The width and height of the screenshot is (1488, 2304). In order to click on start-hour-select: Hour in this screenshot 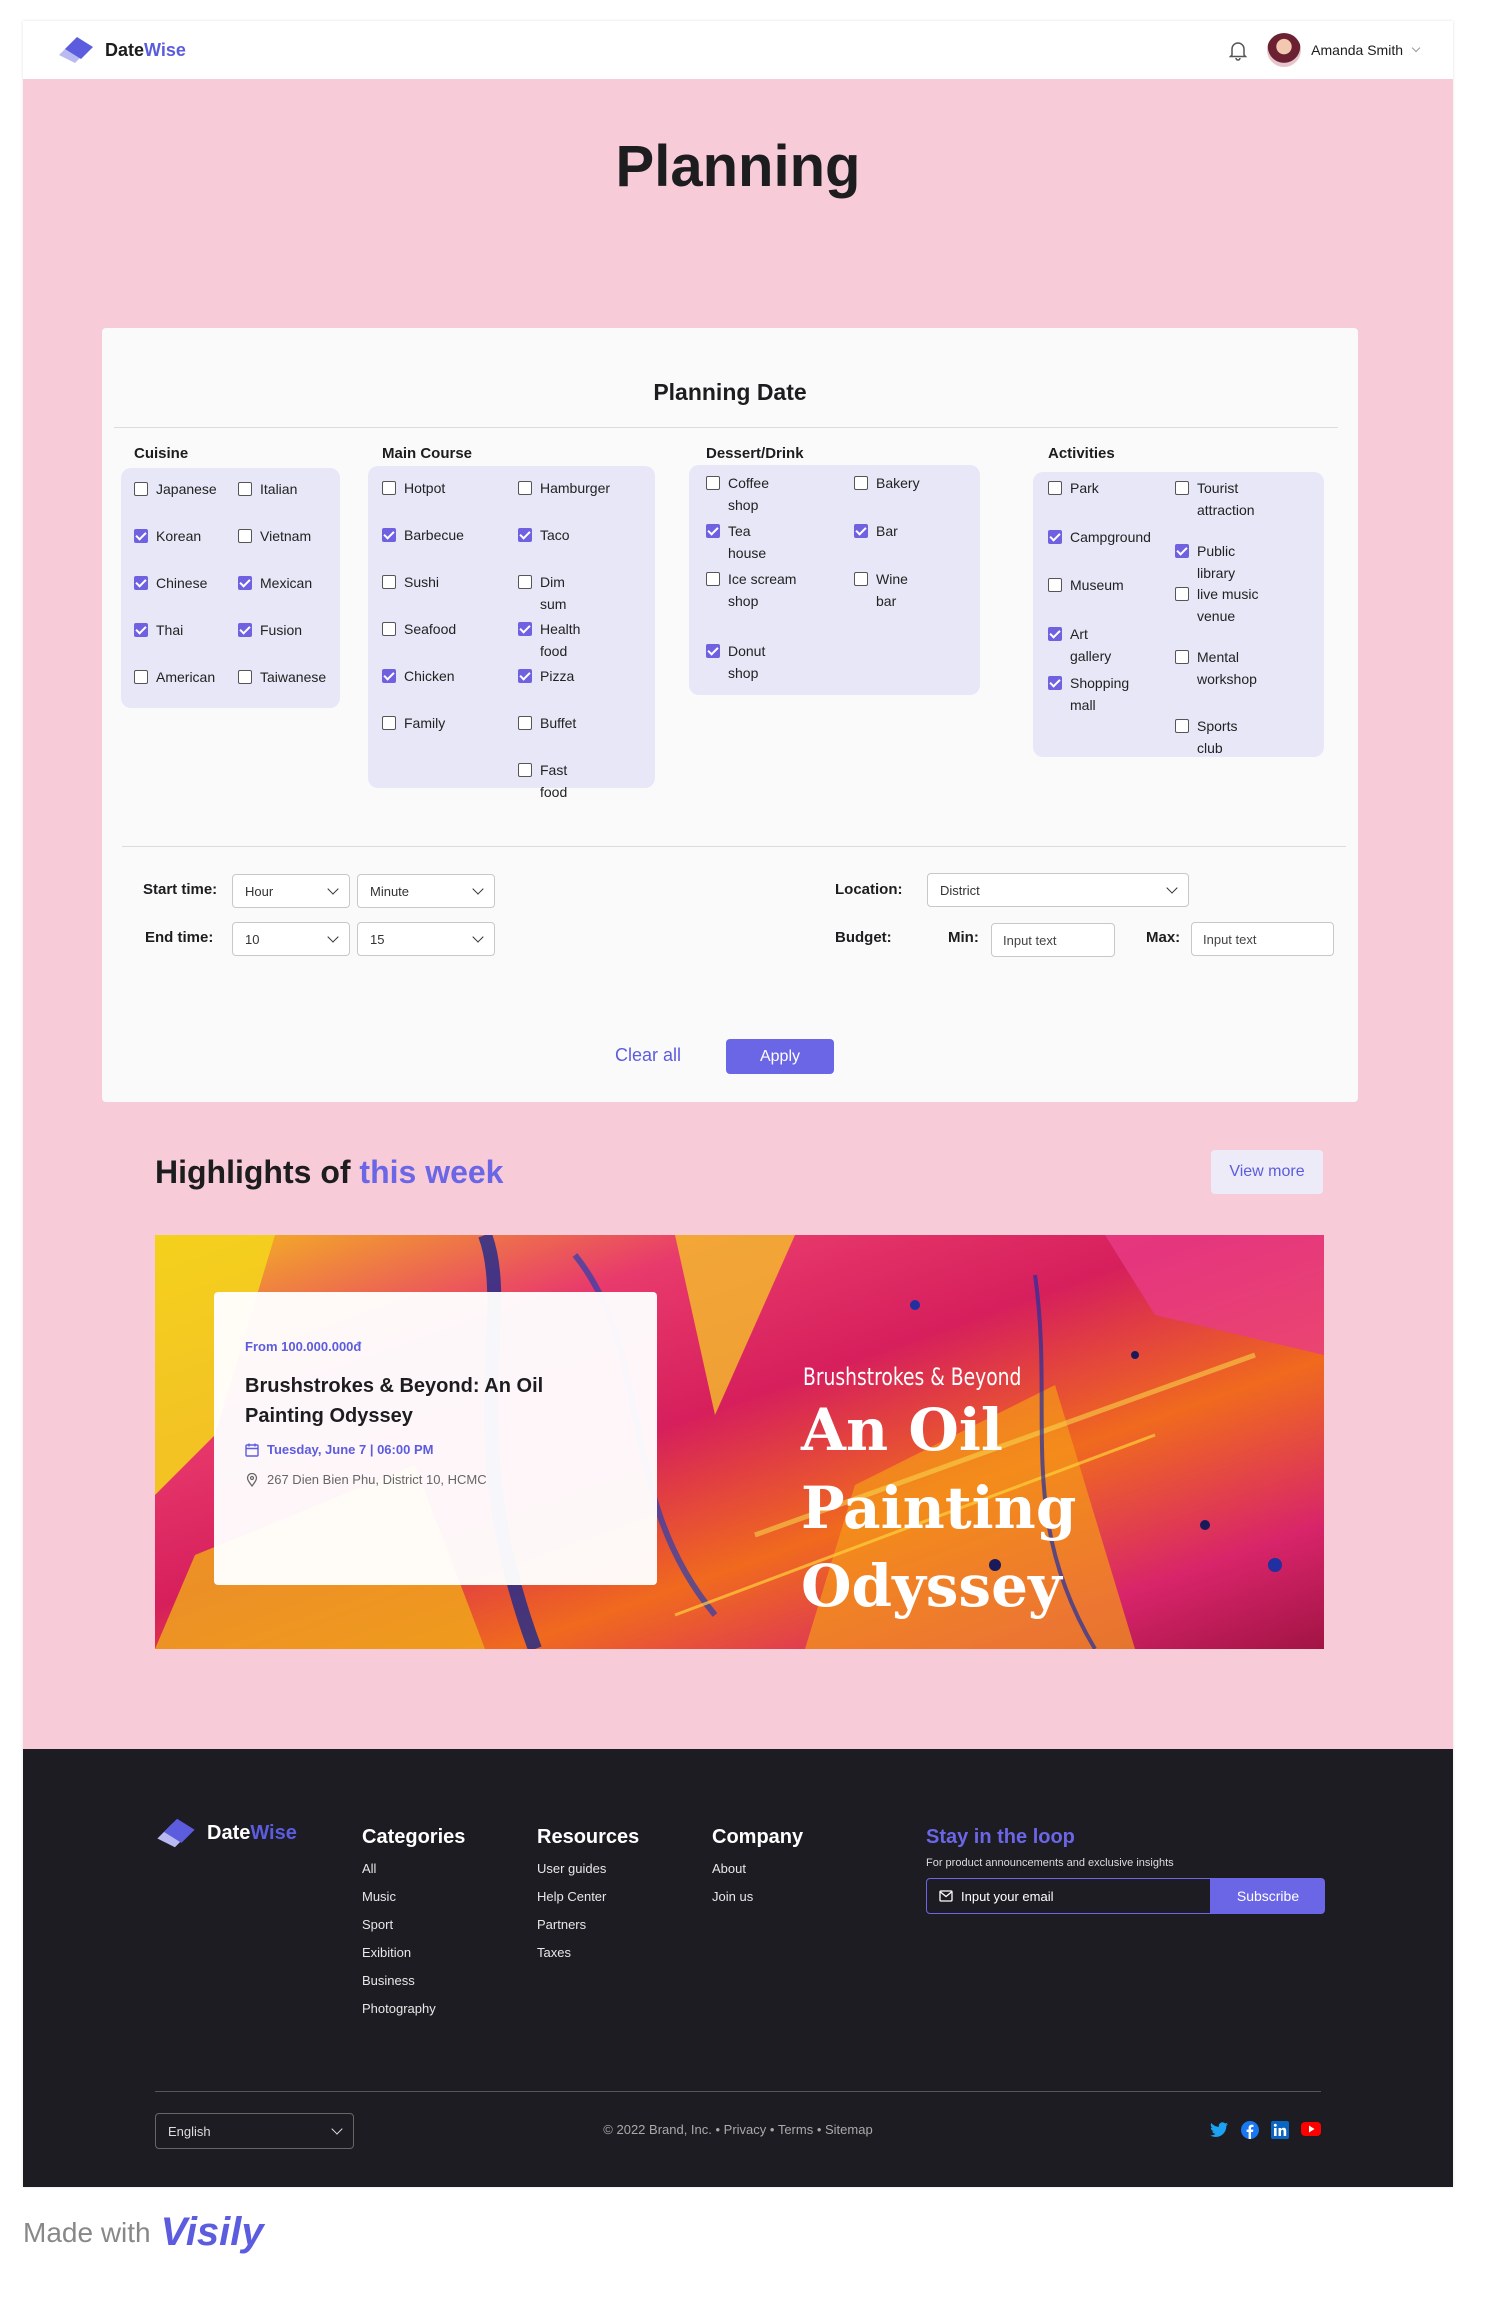, I will do `click(291, 891)`.